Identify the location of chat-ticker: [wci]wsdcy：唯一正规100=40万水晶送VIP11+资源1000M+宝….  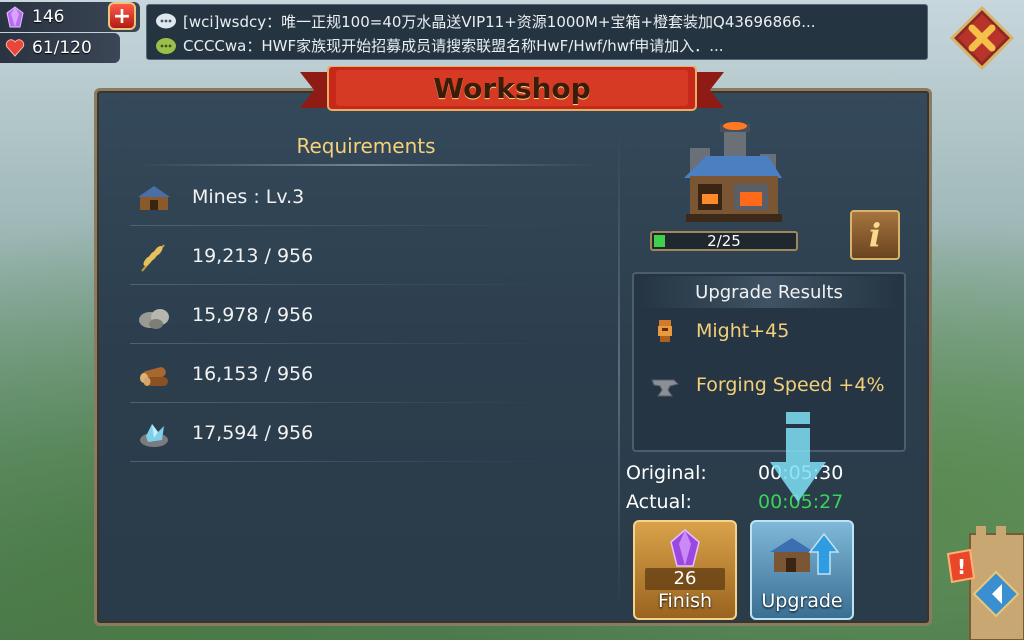
(537, 32).